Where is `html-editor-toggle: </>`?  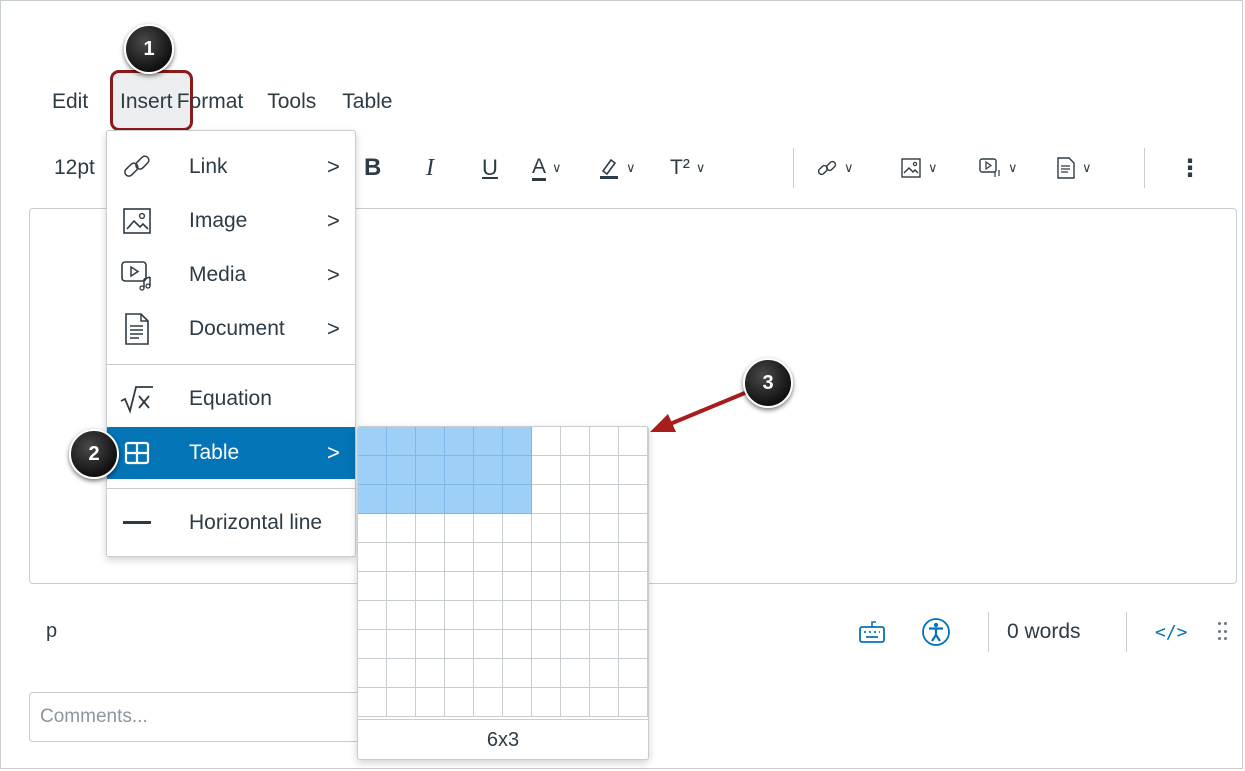
html-editor-toggle: </> is located at coordinates (1171, 632).